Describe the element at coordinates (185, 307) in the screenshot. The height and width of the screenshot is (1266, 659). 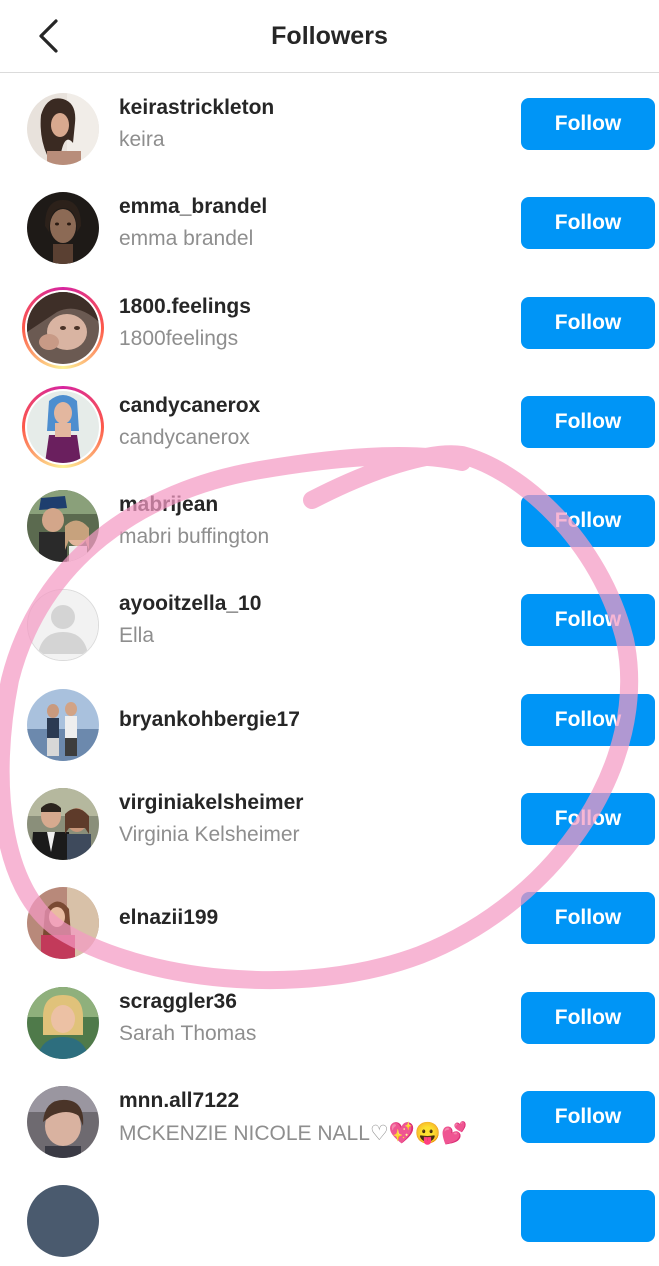
I see `username: 1800.feelings` at that location.